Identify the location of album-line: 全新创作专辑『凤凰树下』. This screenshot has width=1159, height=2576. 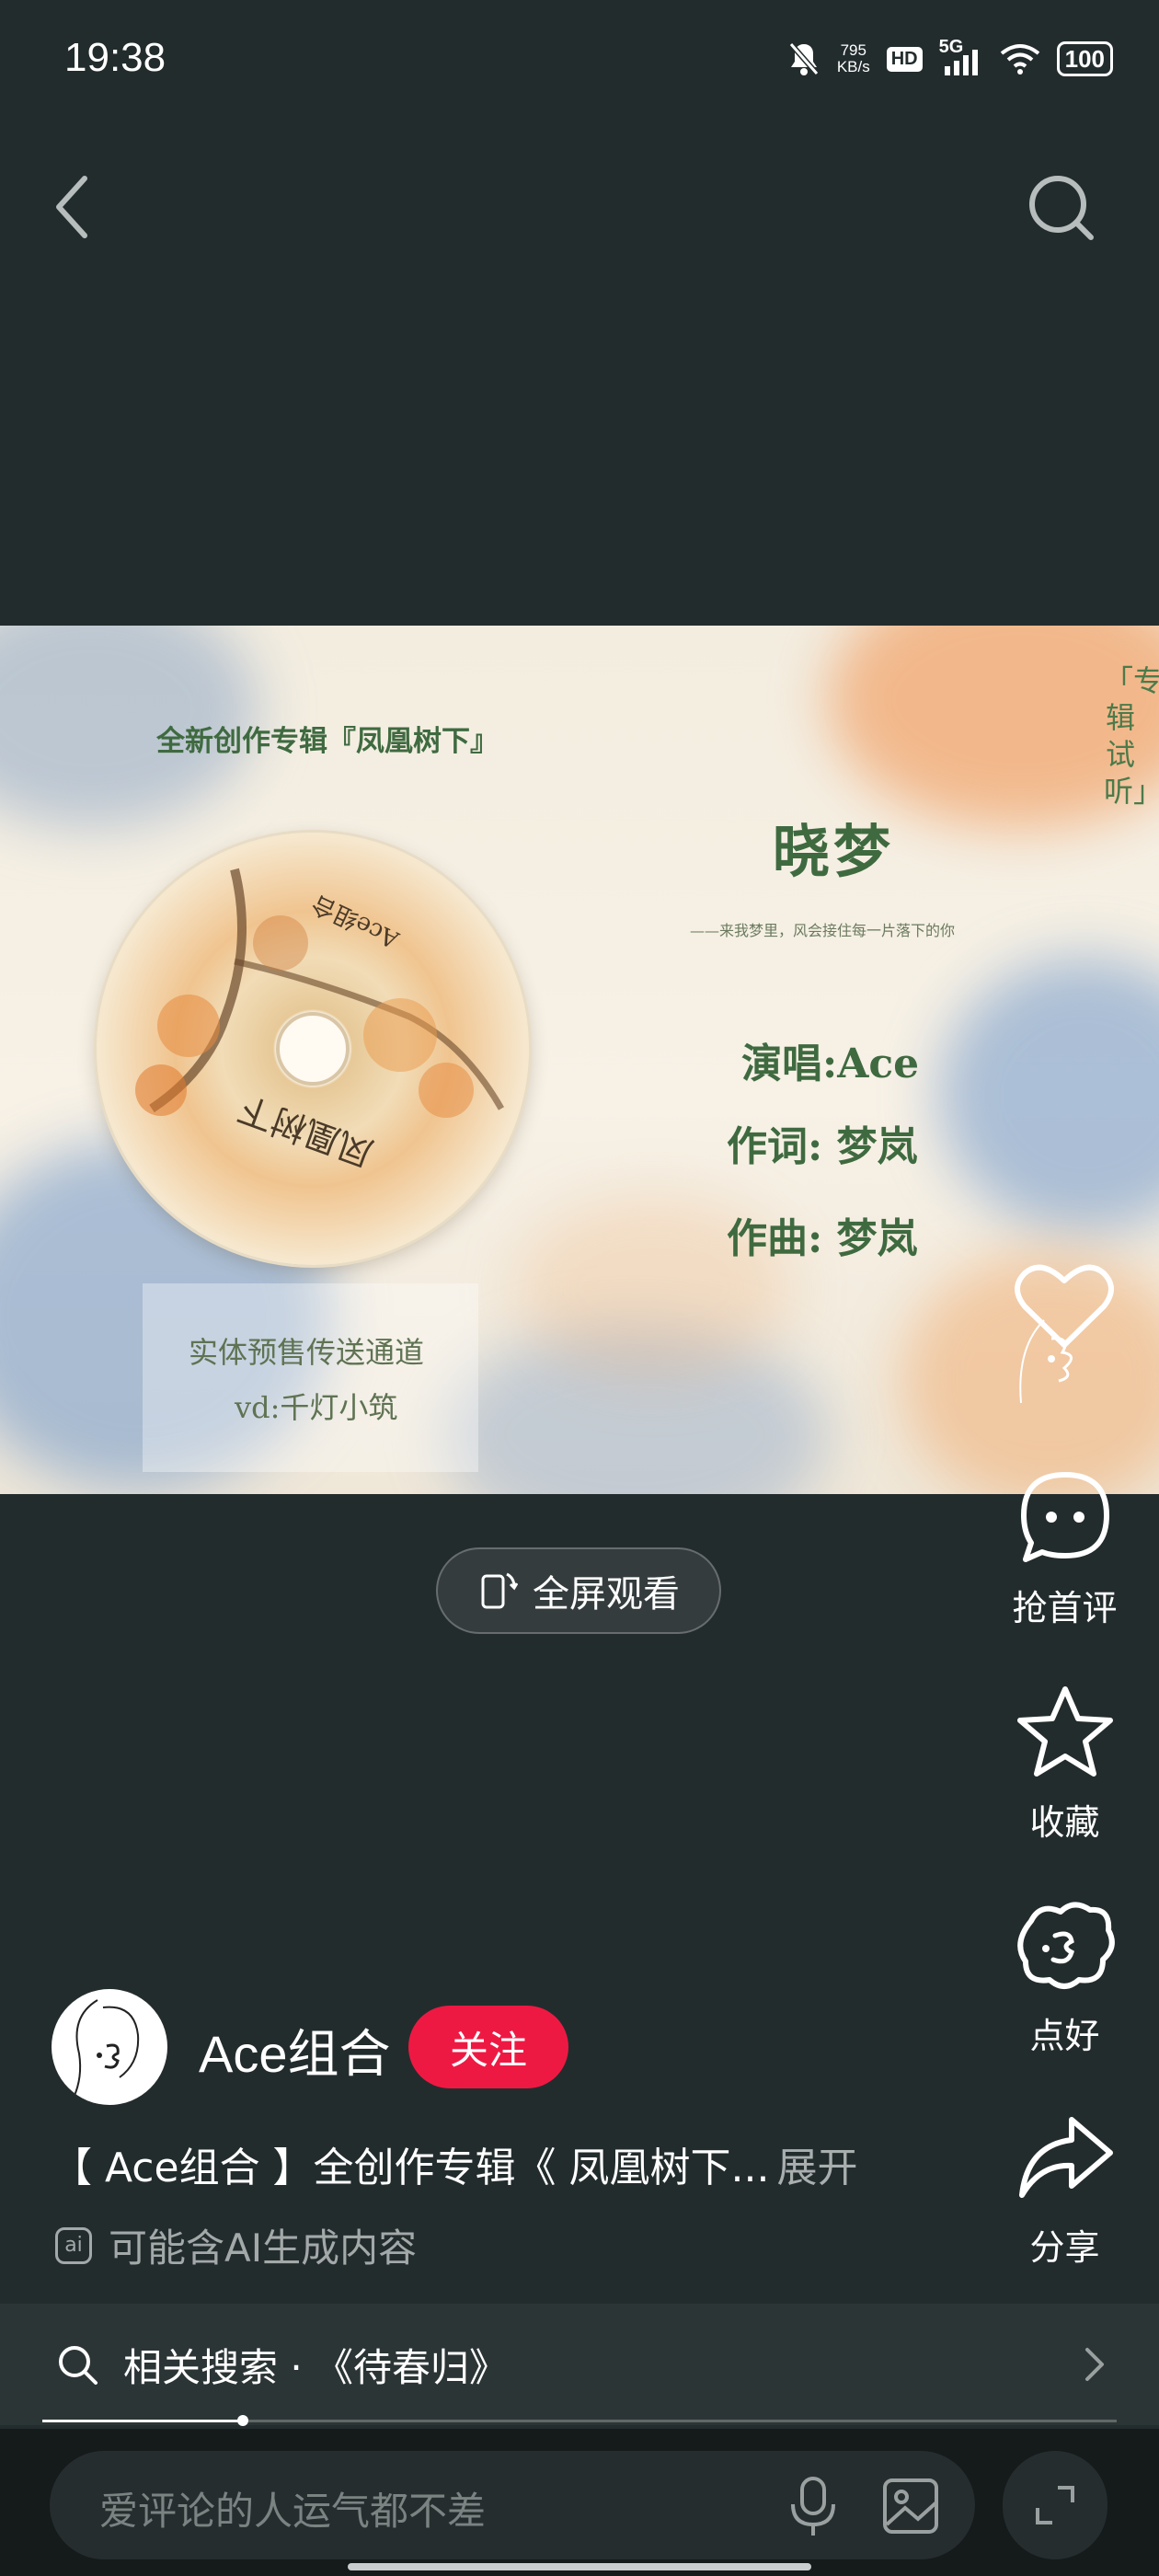
(327, 741).